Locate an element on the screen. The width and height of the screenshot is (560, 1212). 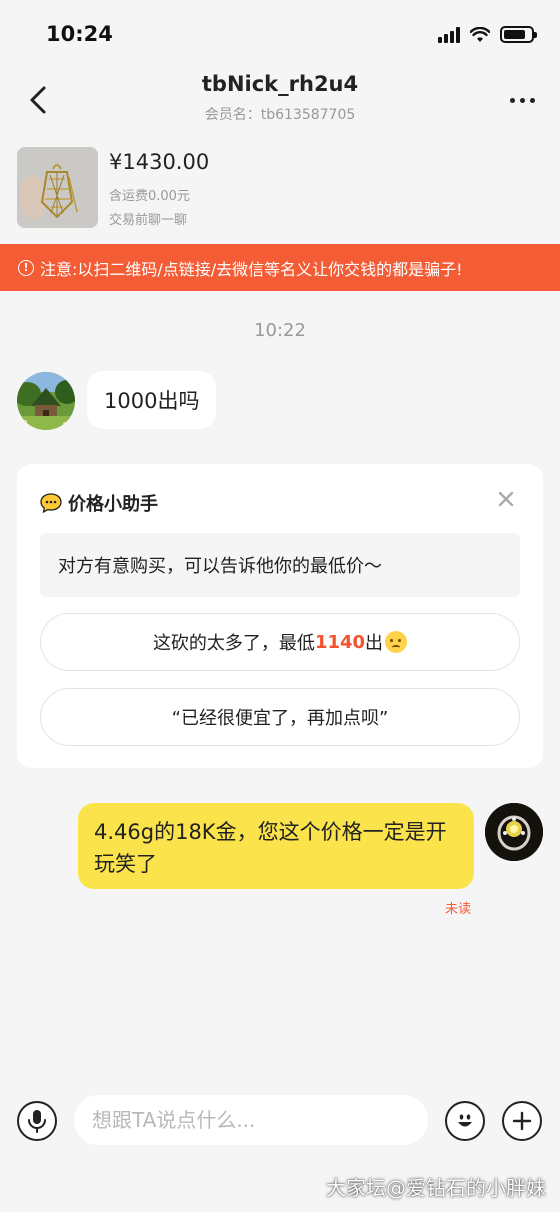
read-status: 未读 is located at coordinates (458, 909).